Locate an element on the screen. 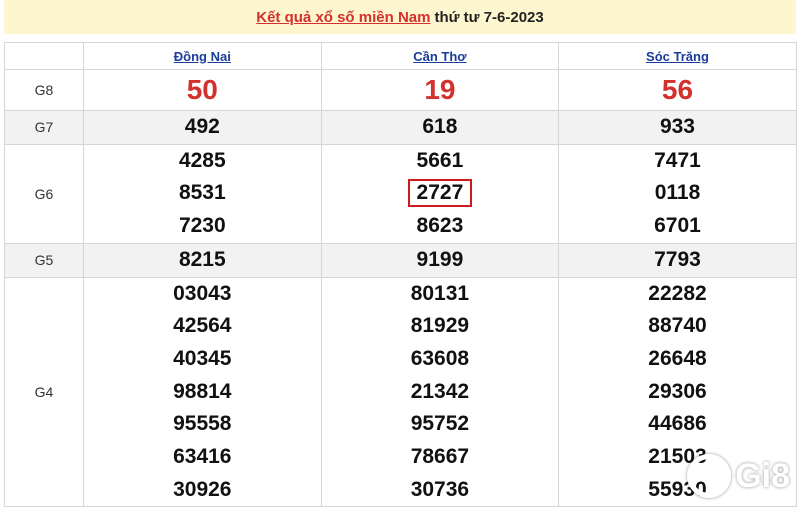  result-cell: 933 is located at coordinates (677, 127).